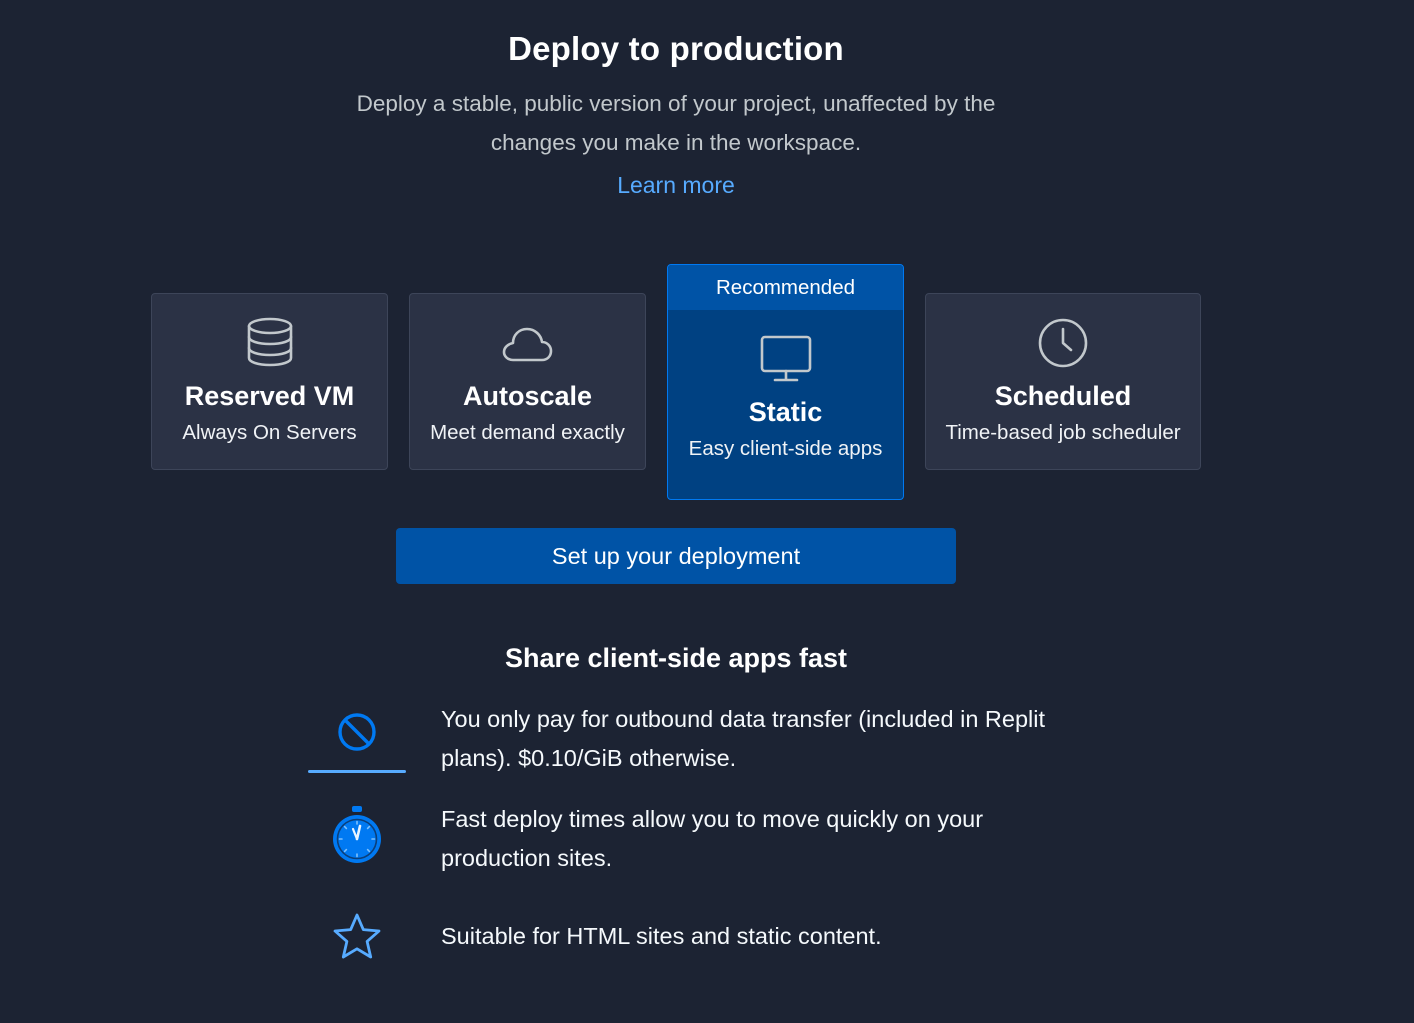 The image size is (1414, 1023). Describe the element at coordinates (786, 359) in the screenshot. I see `monitor-icon` at that location.